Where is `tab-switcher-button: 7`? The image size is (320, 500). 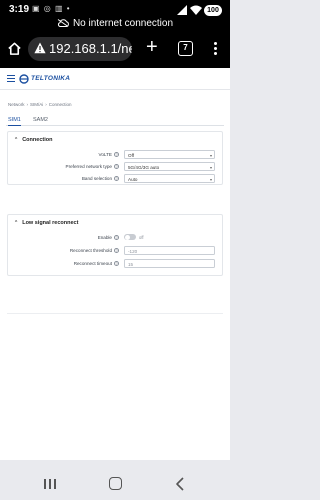 tab-switcher-button: 7 is located at coordinates (185, 48).